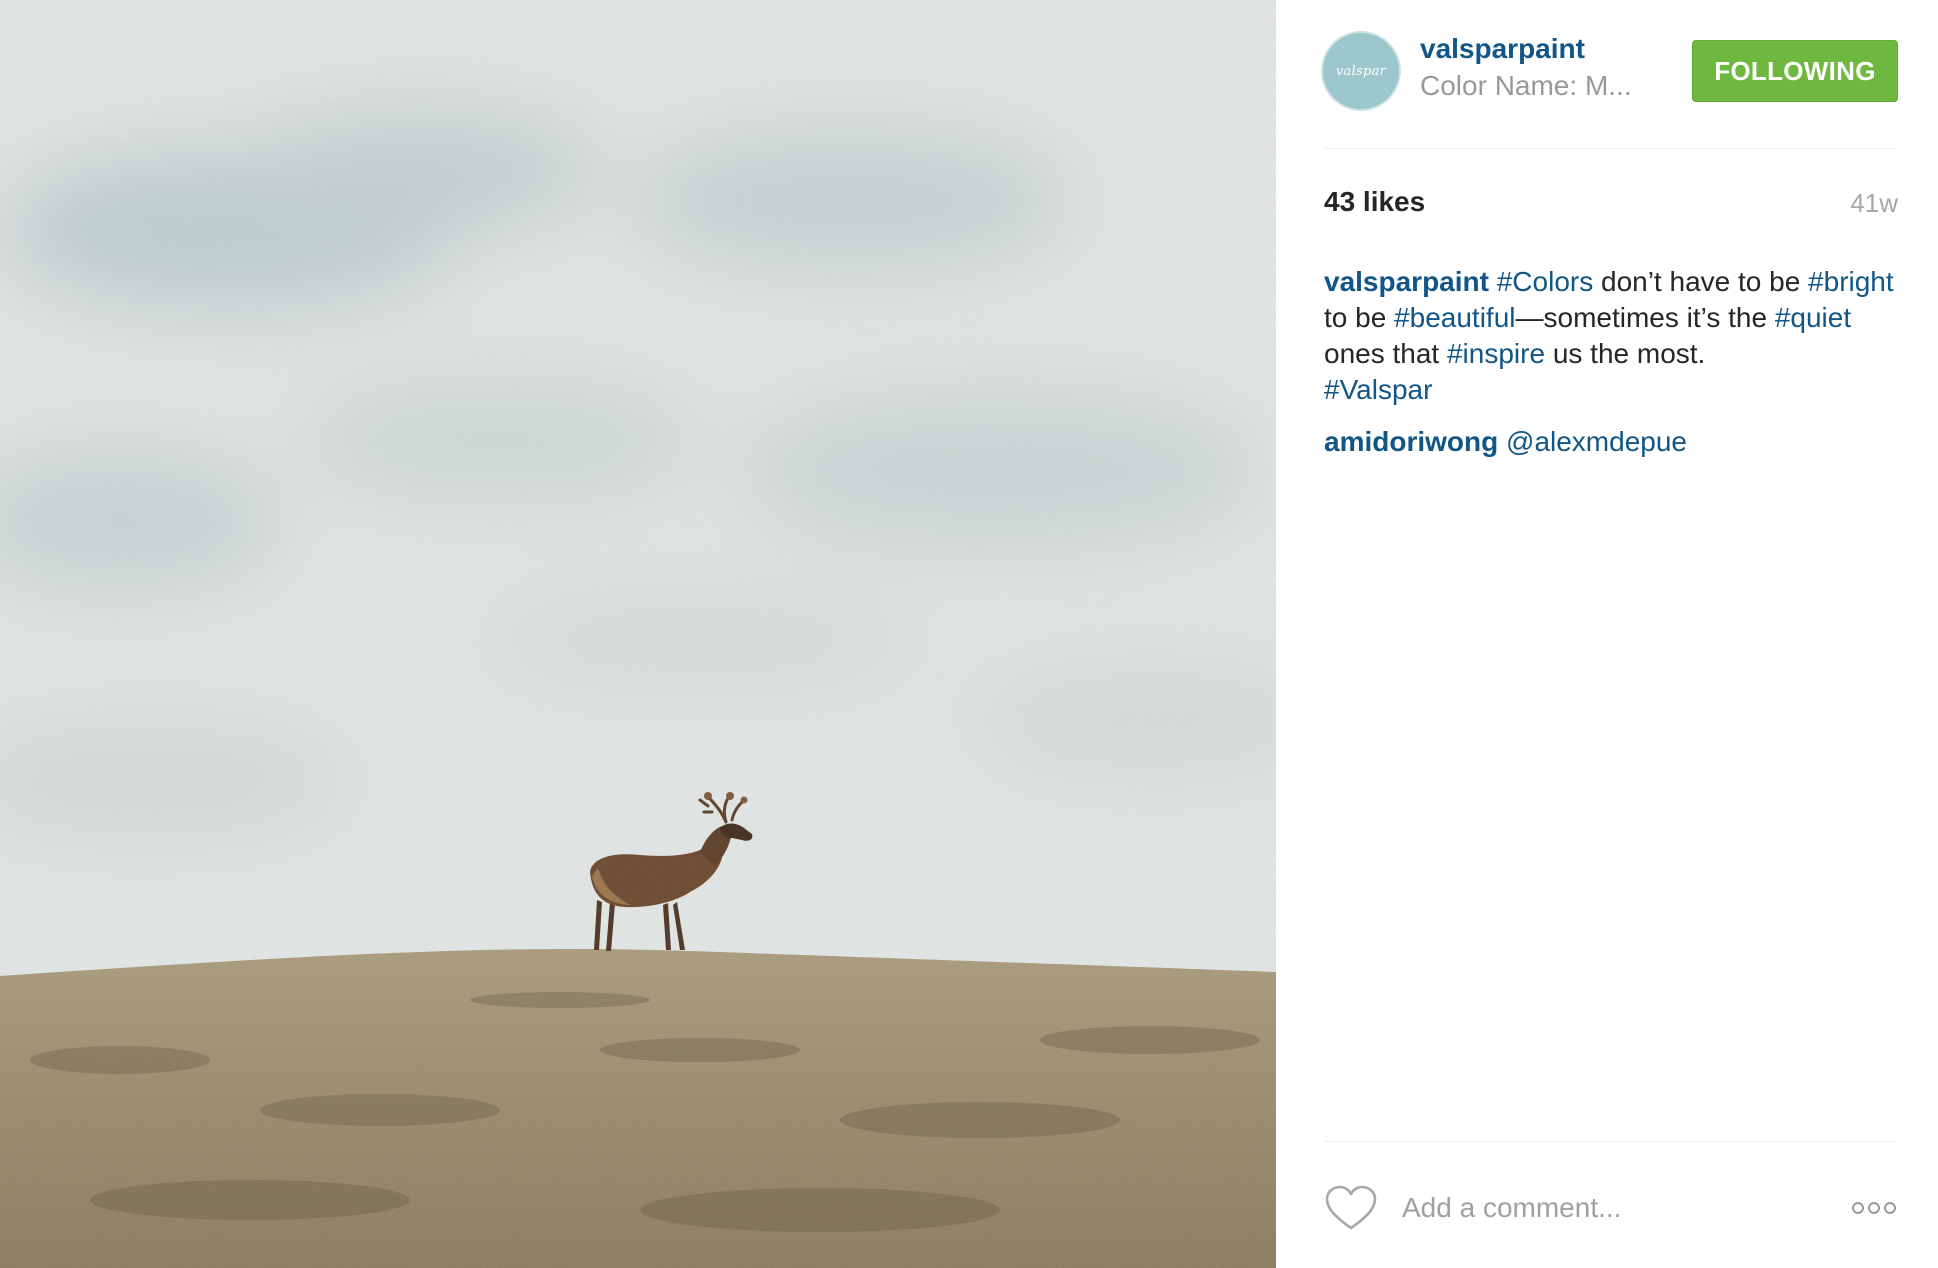 This screenshot has width=1938, height=1268. Describe the element at coordinates (1795, 71) in the screenshot. I see `following-button: FOLLOWING` at that location.